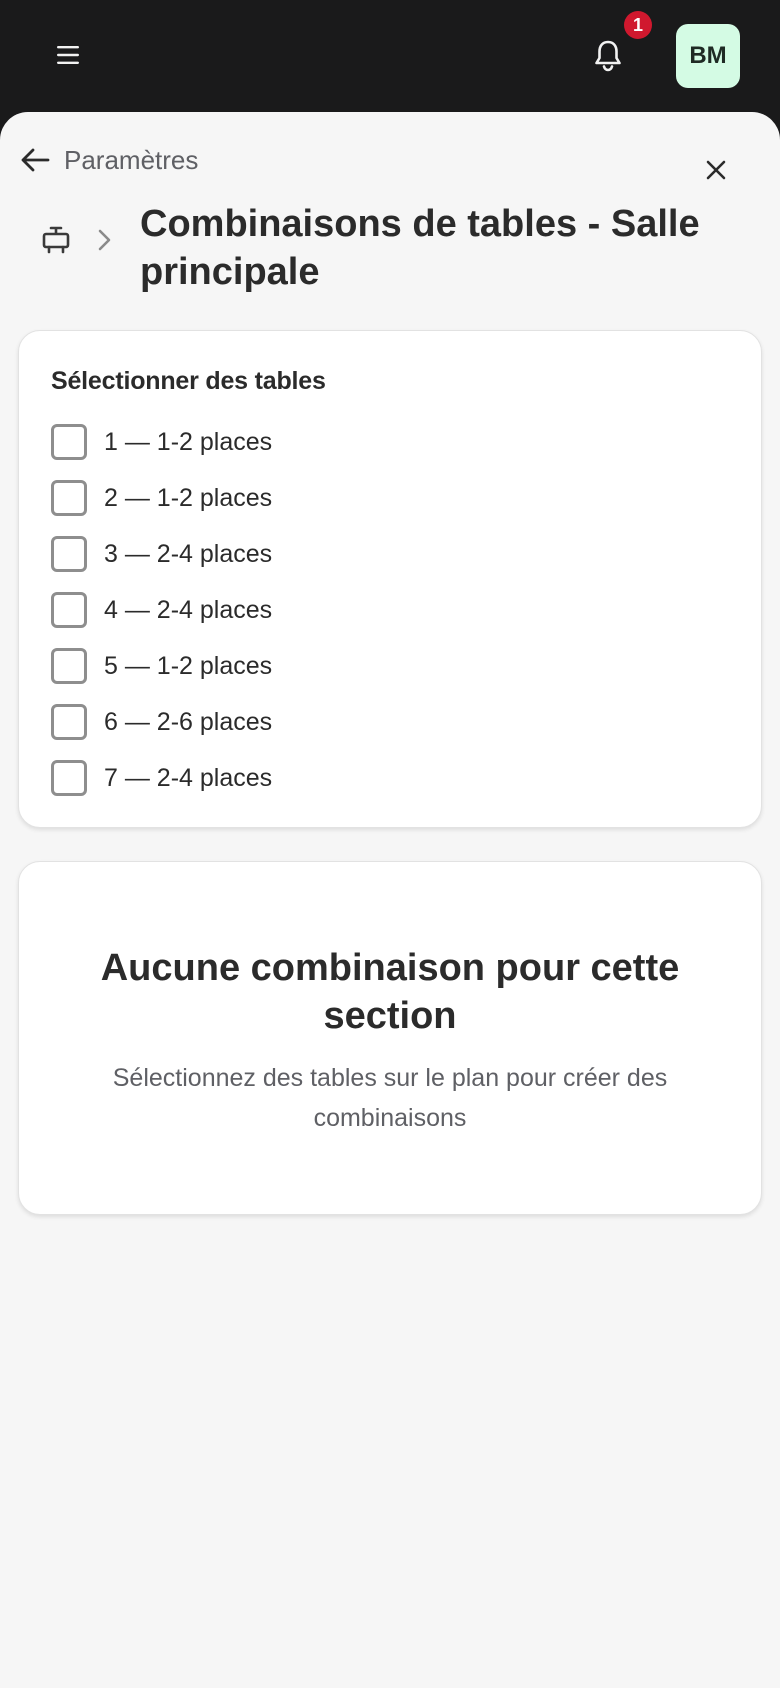 Image resolution: width=780 pixels, height=1688 pixels. Describe the element at coordinates (188, 441) in the screenshot. I see `table-option-label: 1 — 1-2 places` at that location.